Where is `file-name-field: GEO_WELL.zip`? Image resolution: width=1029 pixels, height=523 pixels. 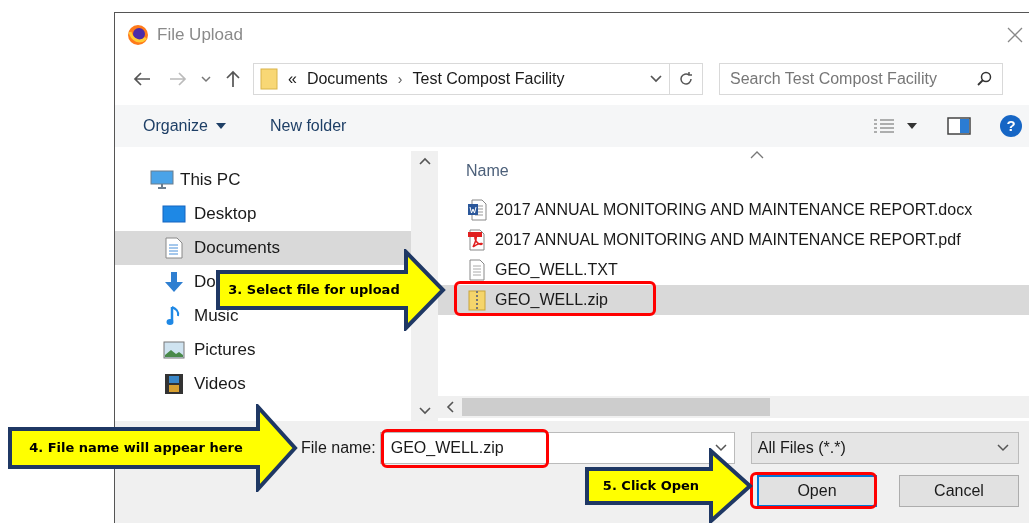
file-name-field: GEO_WELL.zip is located at coordinates (557, 448).